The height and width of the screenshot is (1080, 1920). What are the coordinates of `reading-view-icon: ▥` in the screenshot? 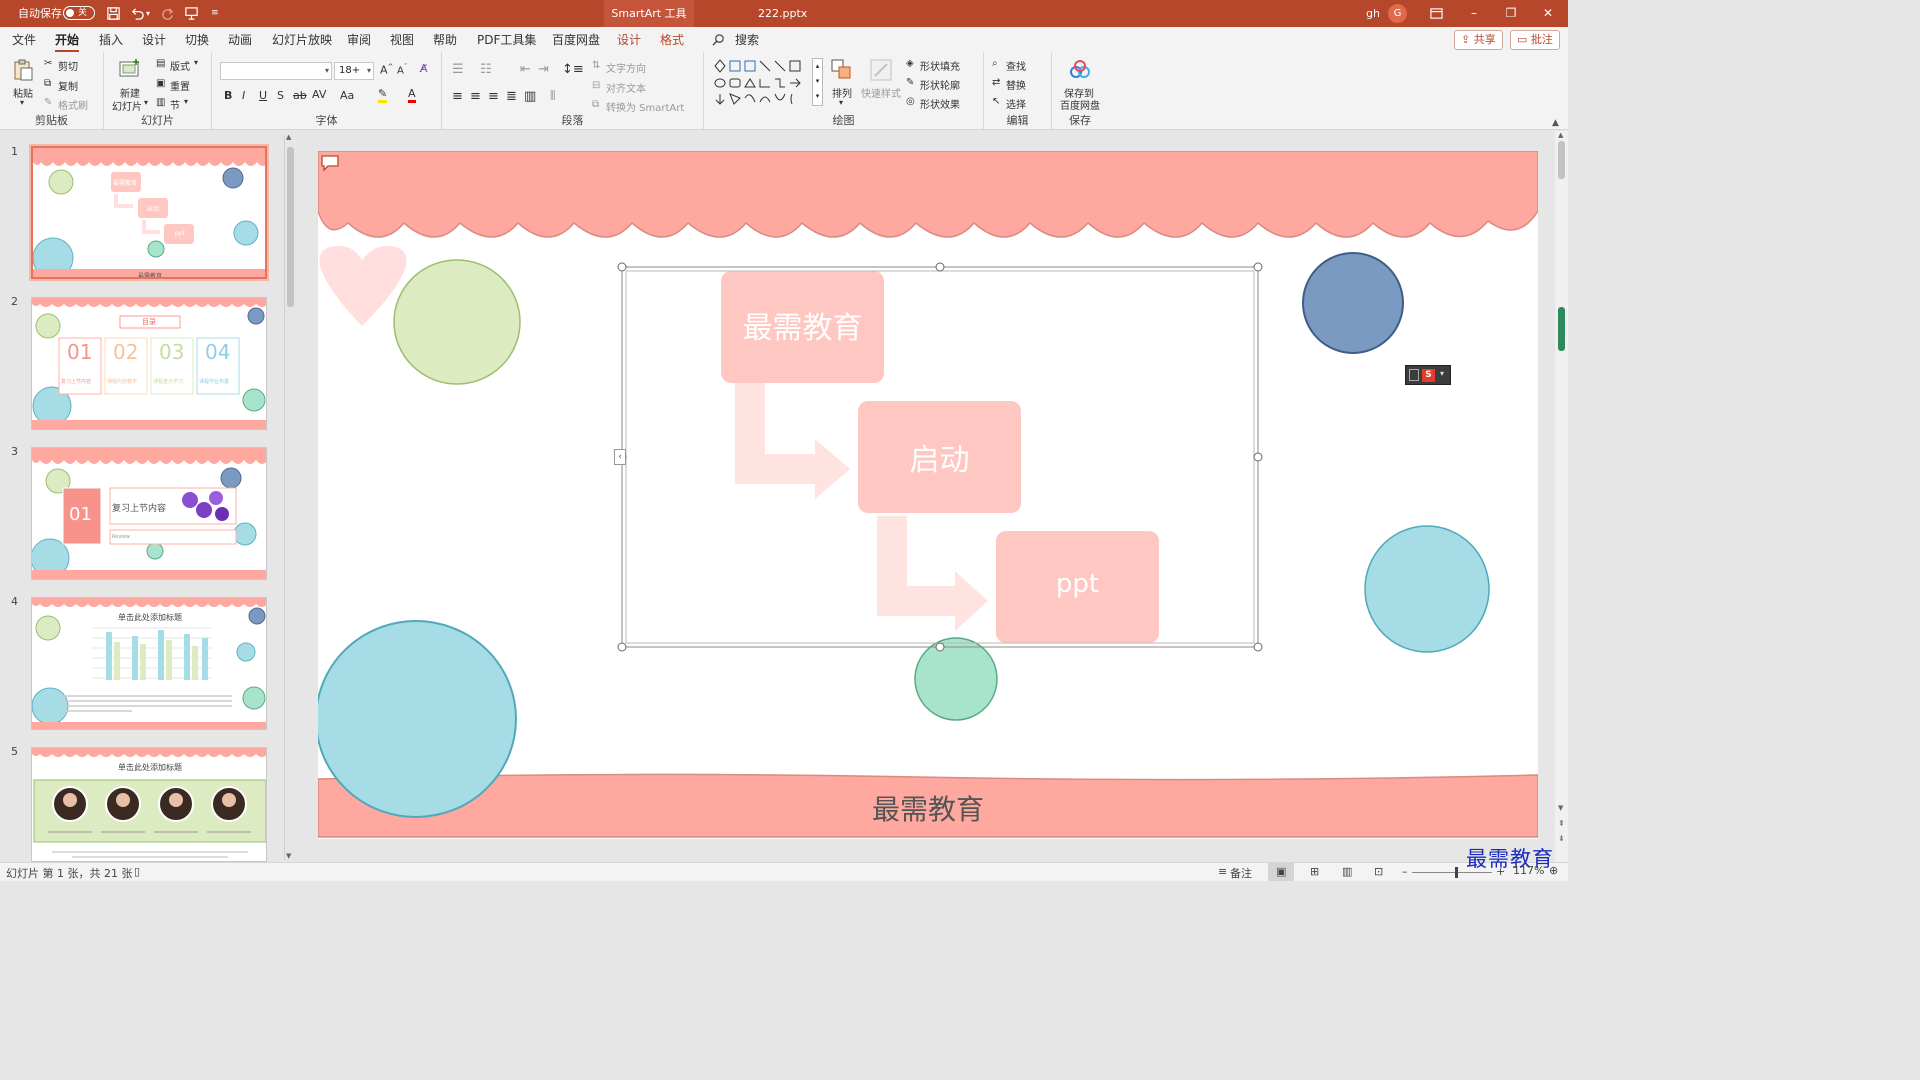 It's located at (1347, 871).